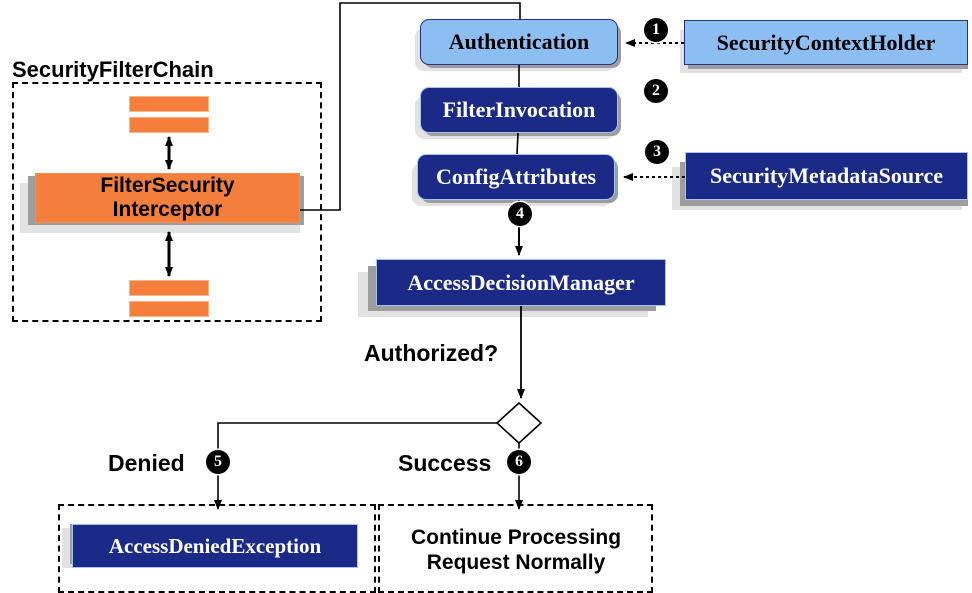  What do you see at coordinates (113, 69) in the screenshot?
I see `security-filter-chain-title: SecurityFilterChain` at bounding box center [113, 69].